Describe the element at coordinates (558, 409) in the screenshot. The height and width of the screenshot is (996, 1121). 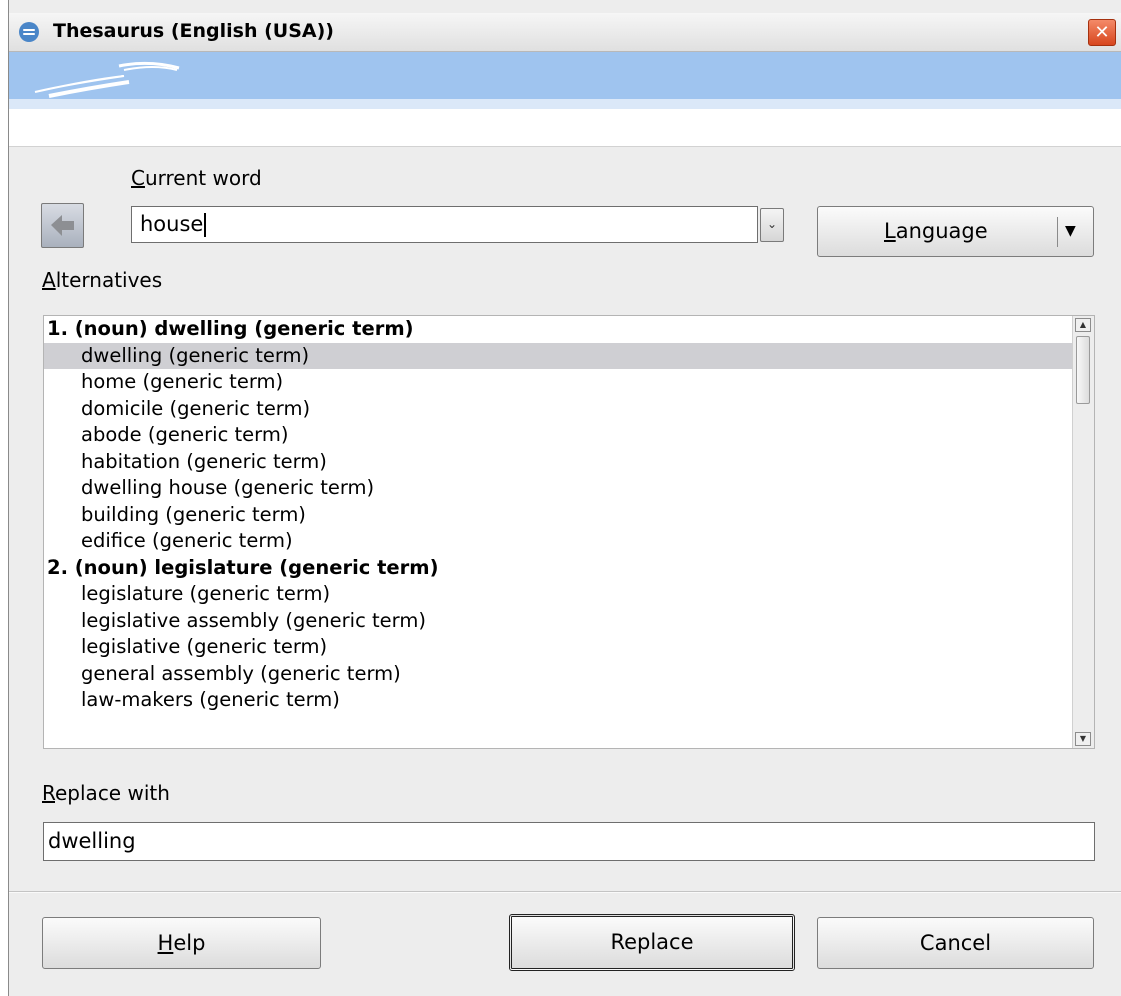
I see `list-item: domicile (generic term)` at that location.